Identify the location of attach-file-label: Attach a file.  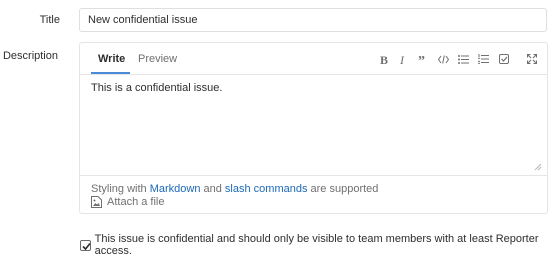
(136, 202).